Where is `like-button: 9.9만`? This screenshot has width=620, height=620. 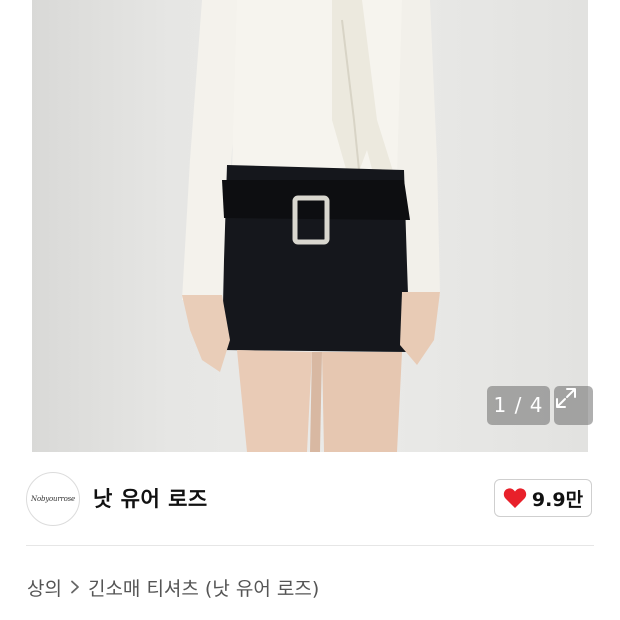 like-button: 9.9만 is located at coordinates (543, 498).